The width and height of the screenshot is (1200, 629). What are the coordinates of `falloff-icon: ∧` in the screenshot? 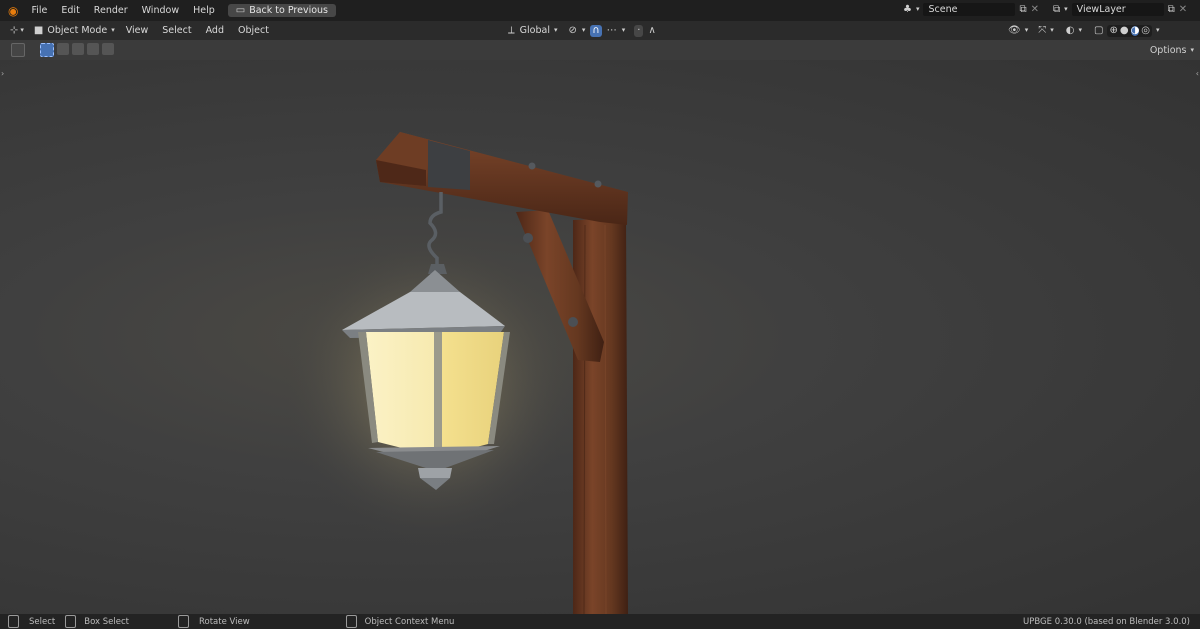 It's located at (651, 30).